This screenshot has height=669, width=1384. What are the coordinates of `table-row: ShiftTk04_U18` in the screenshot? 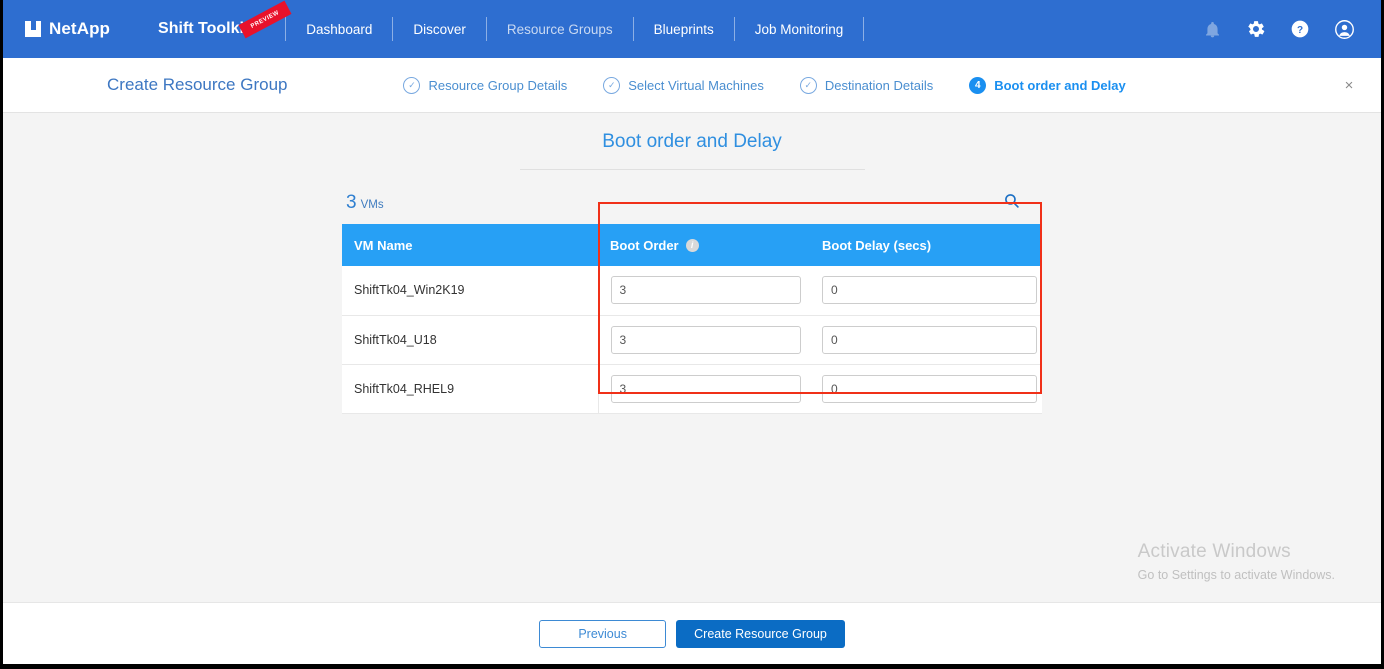 It's located at (692, 340).